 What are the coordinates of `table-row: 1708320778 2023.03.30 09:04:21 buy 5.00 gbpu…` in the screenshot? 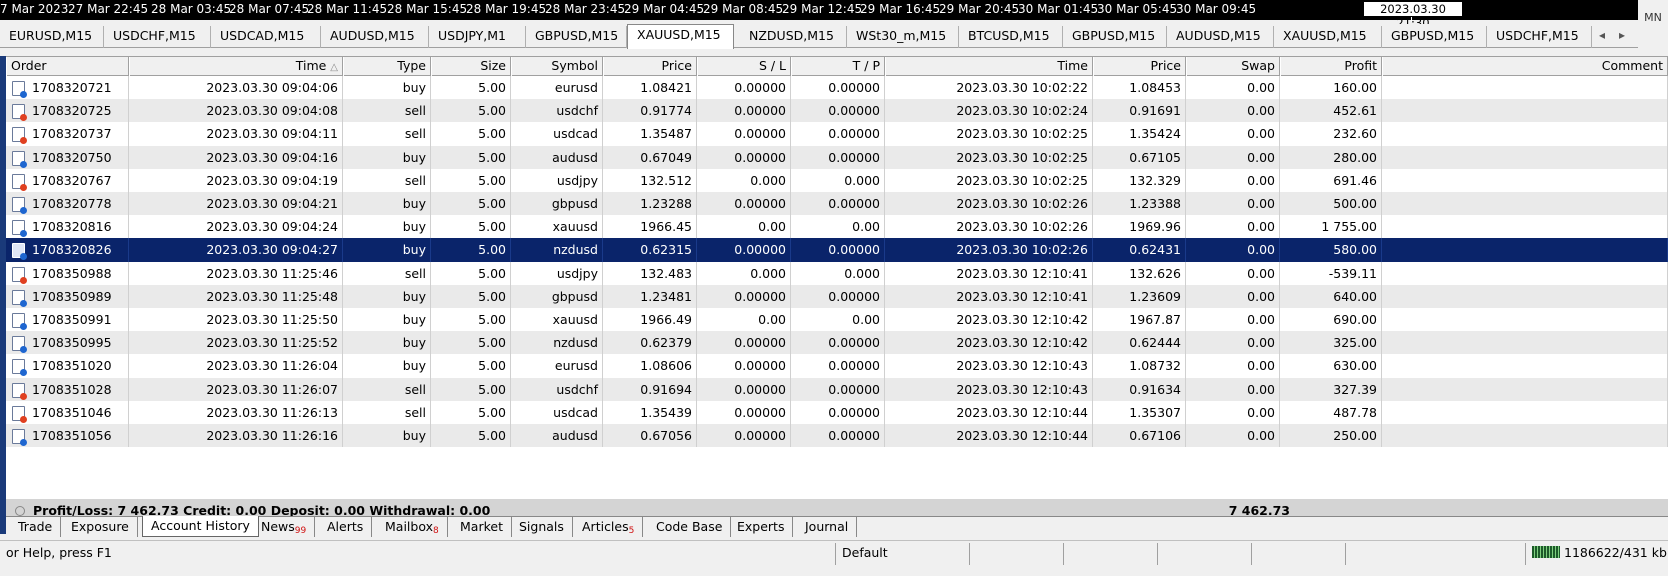 It's located at (837, 204).